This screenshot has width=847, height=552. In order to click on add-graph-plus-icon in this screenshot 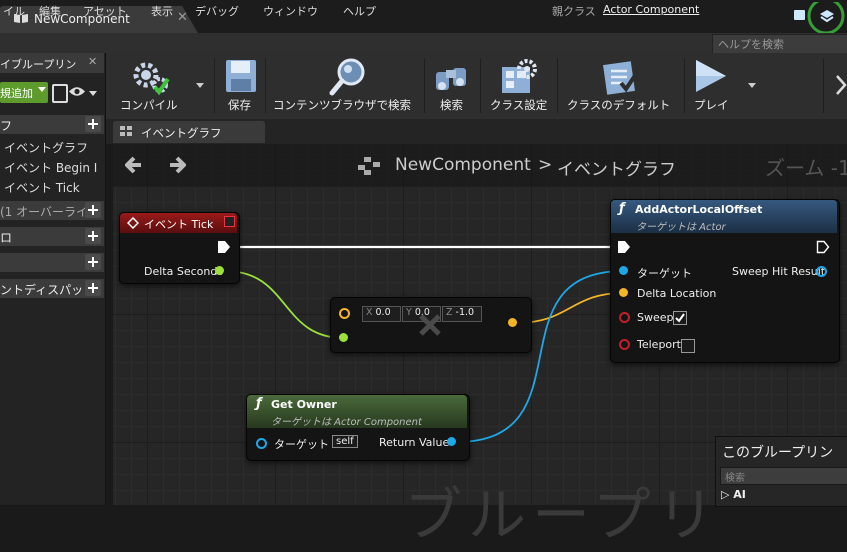, I will do `click(93, 124)`.